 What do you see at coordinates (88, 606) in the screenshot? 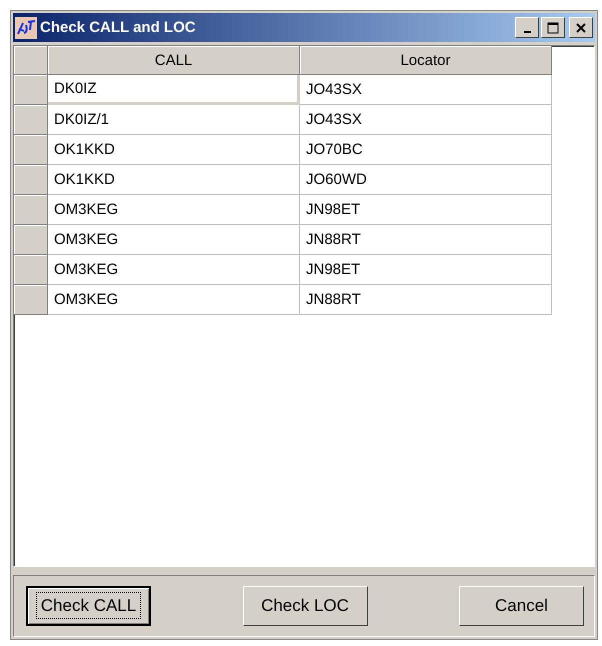
I see `dialog-button: Check CALL` at bounding box center [88, 606].